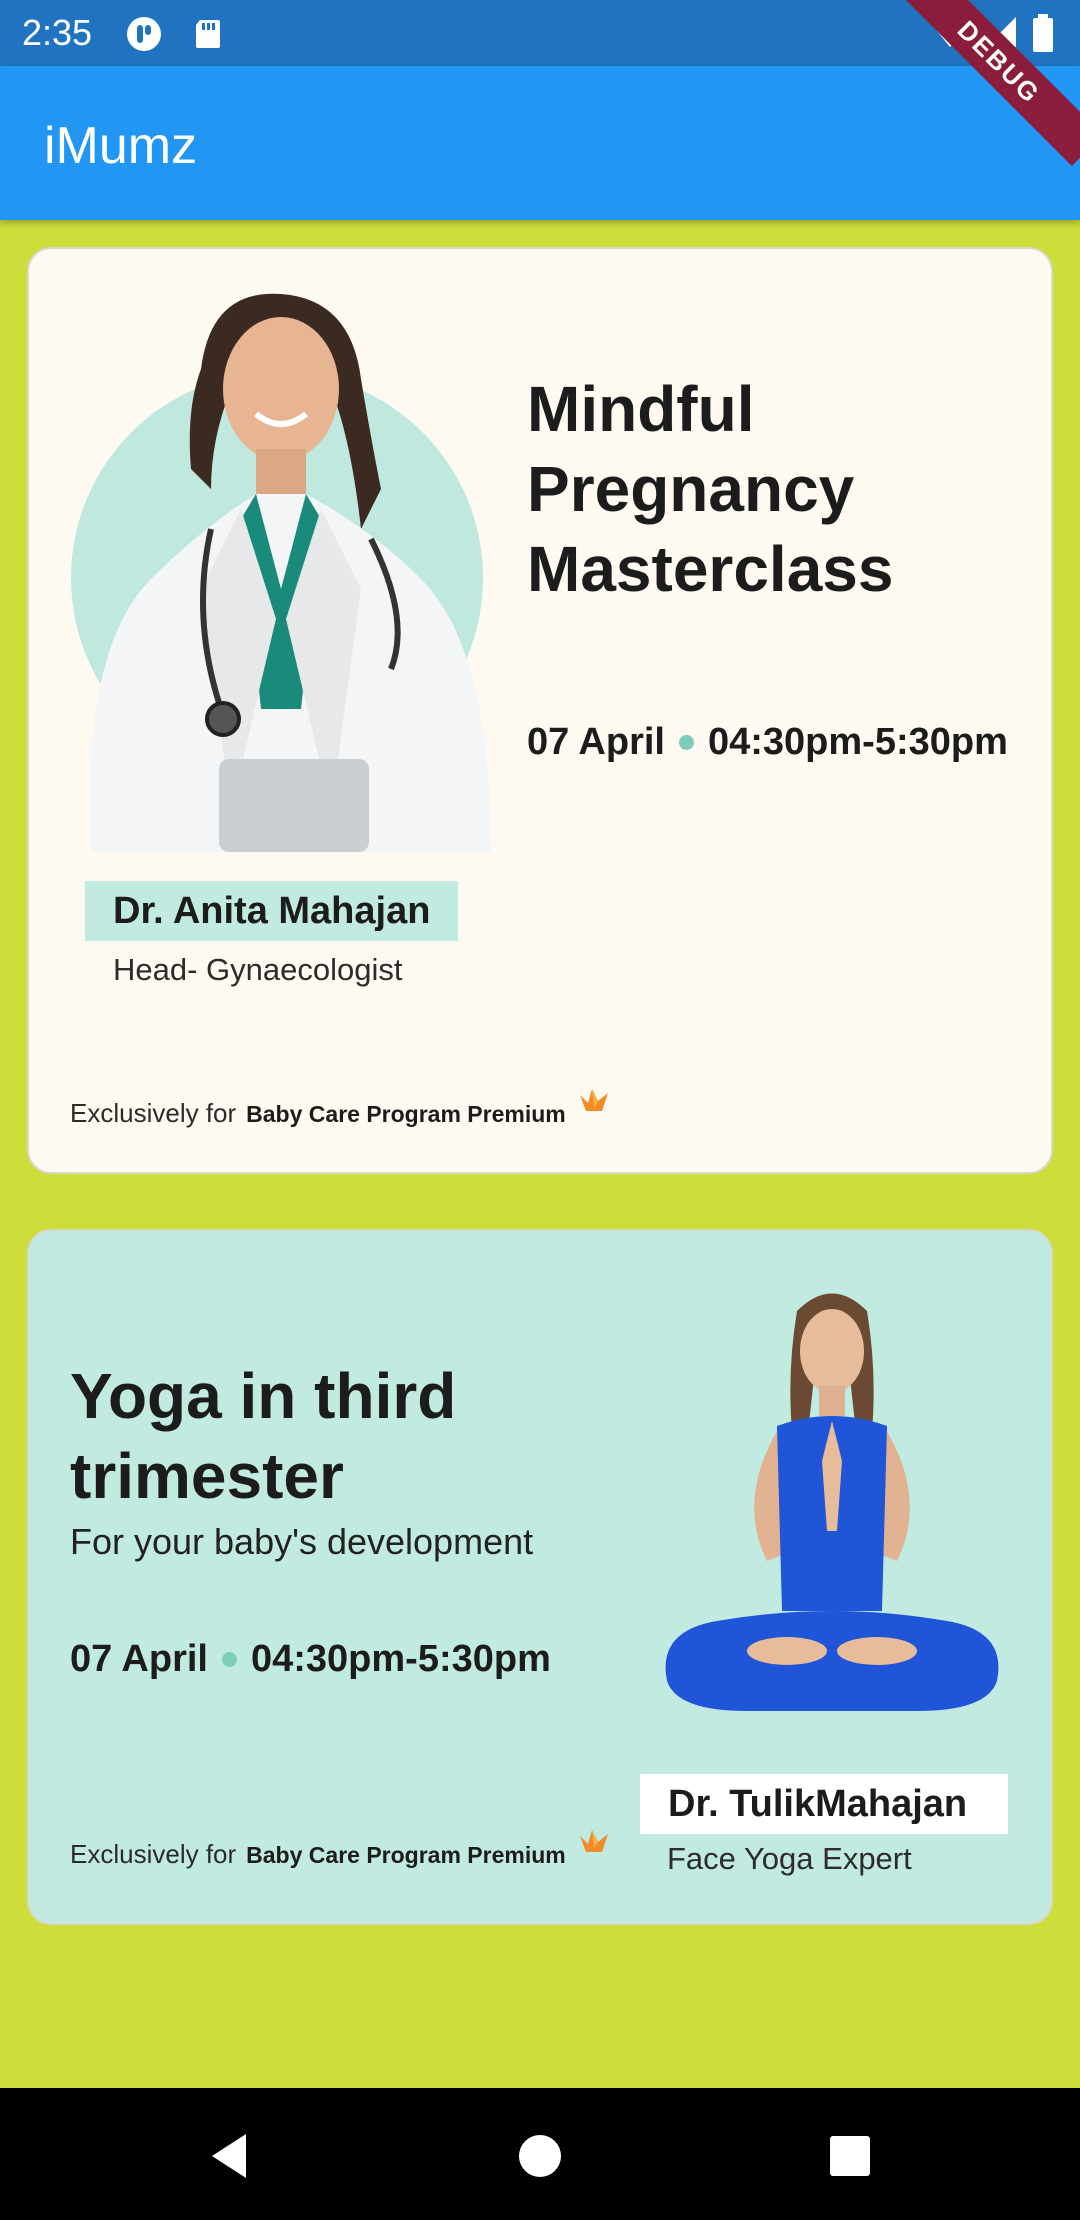 This screenshot has height=2220, width=1080. What do you see at coordinates (832, 1502) in the screenshot?
I see `yoga-instructor-image` at bounding box center [832, 1502].